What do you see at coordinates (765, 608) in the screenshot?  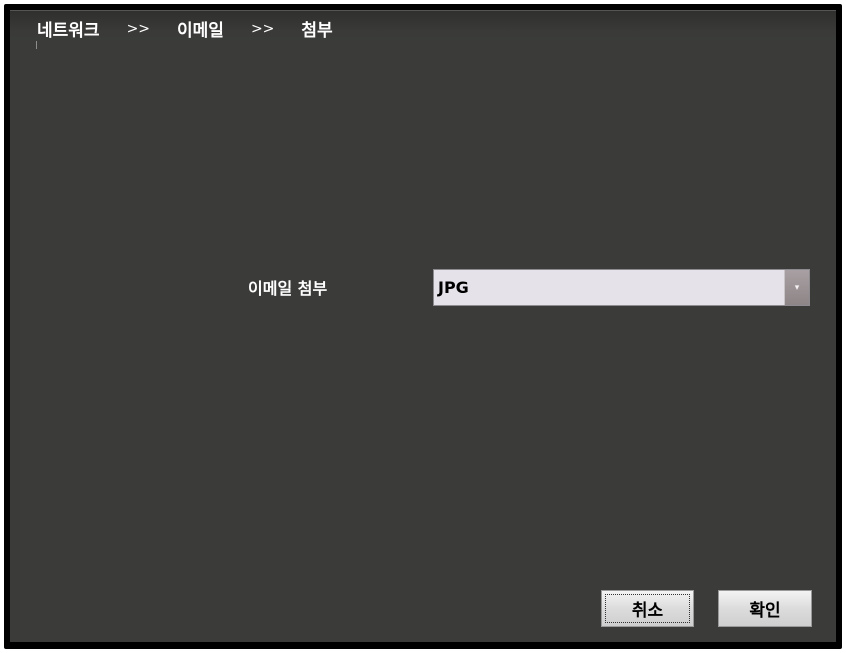 I see `ok-button: 확인` at bounding box center [765, 608].